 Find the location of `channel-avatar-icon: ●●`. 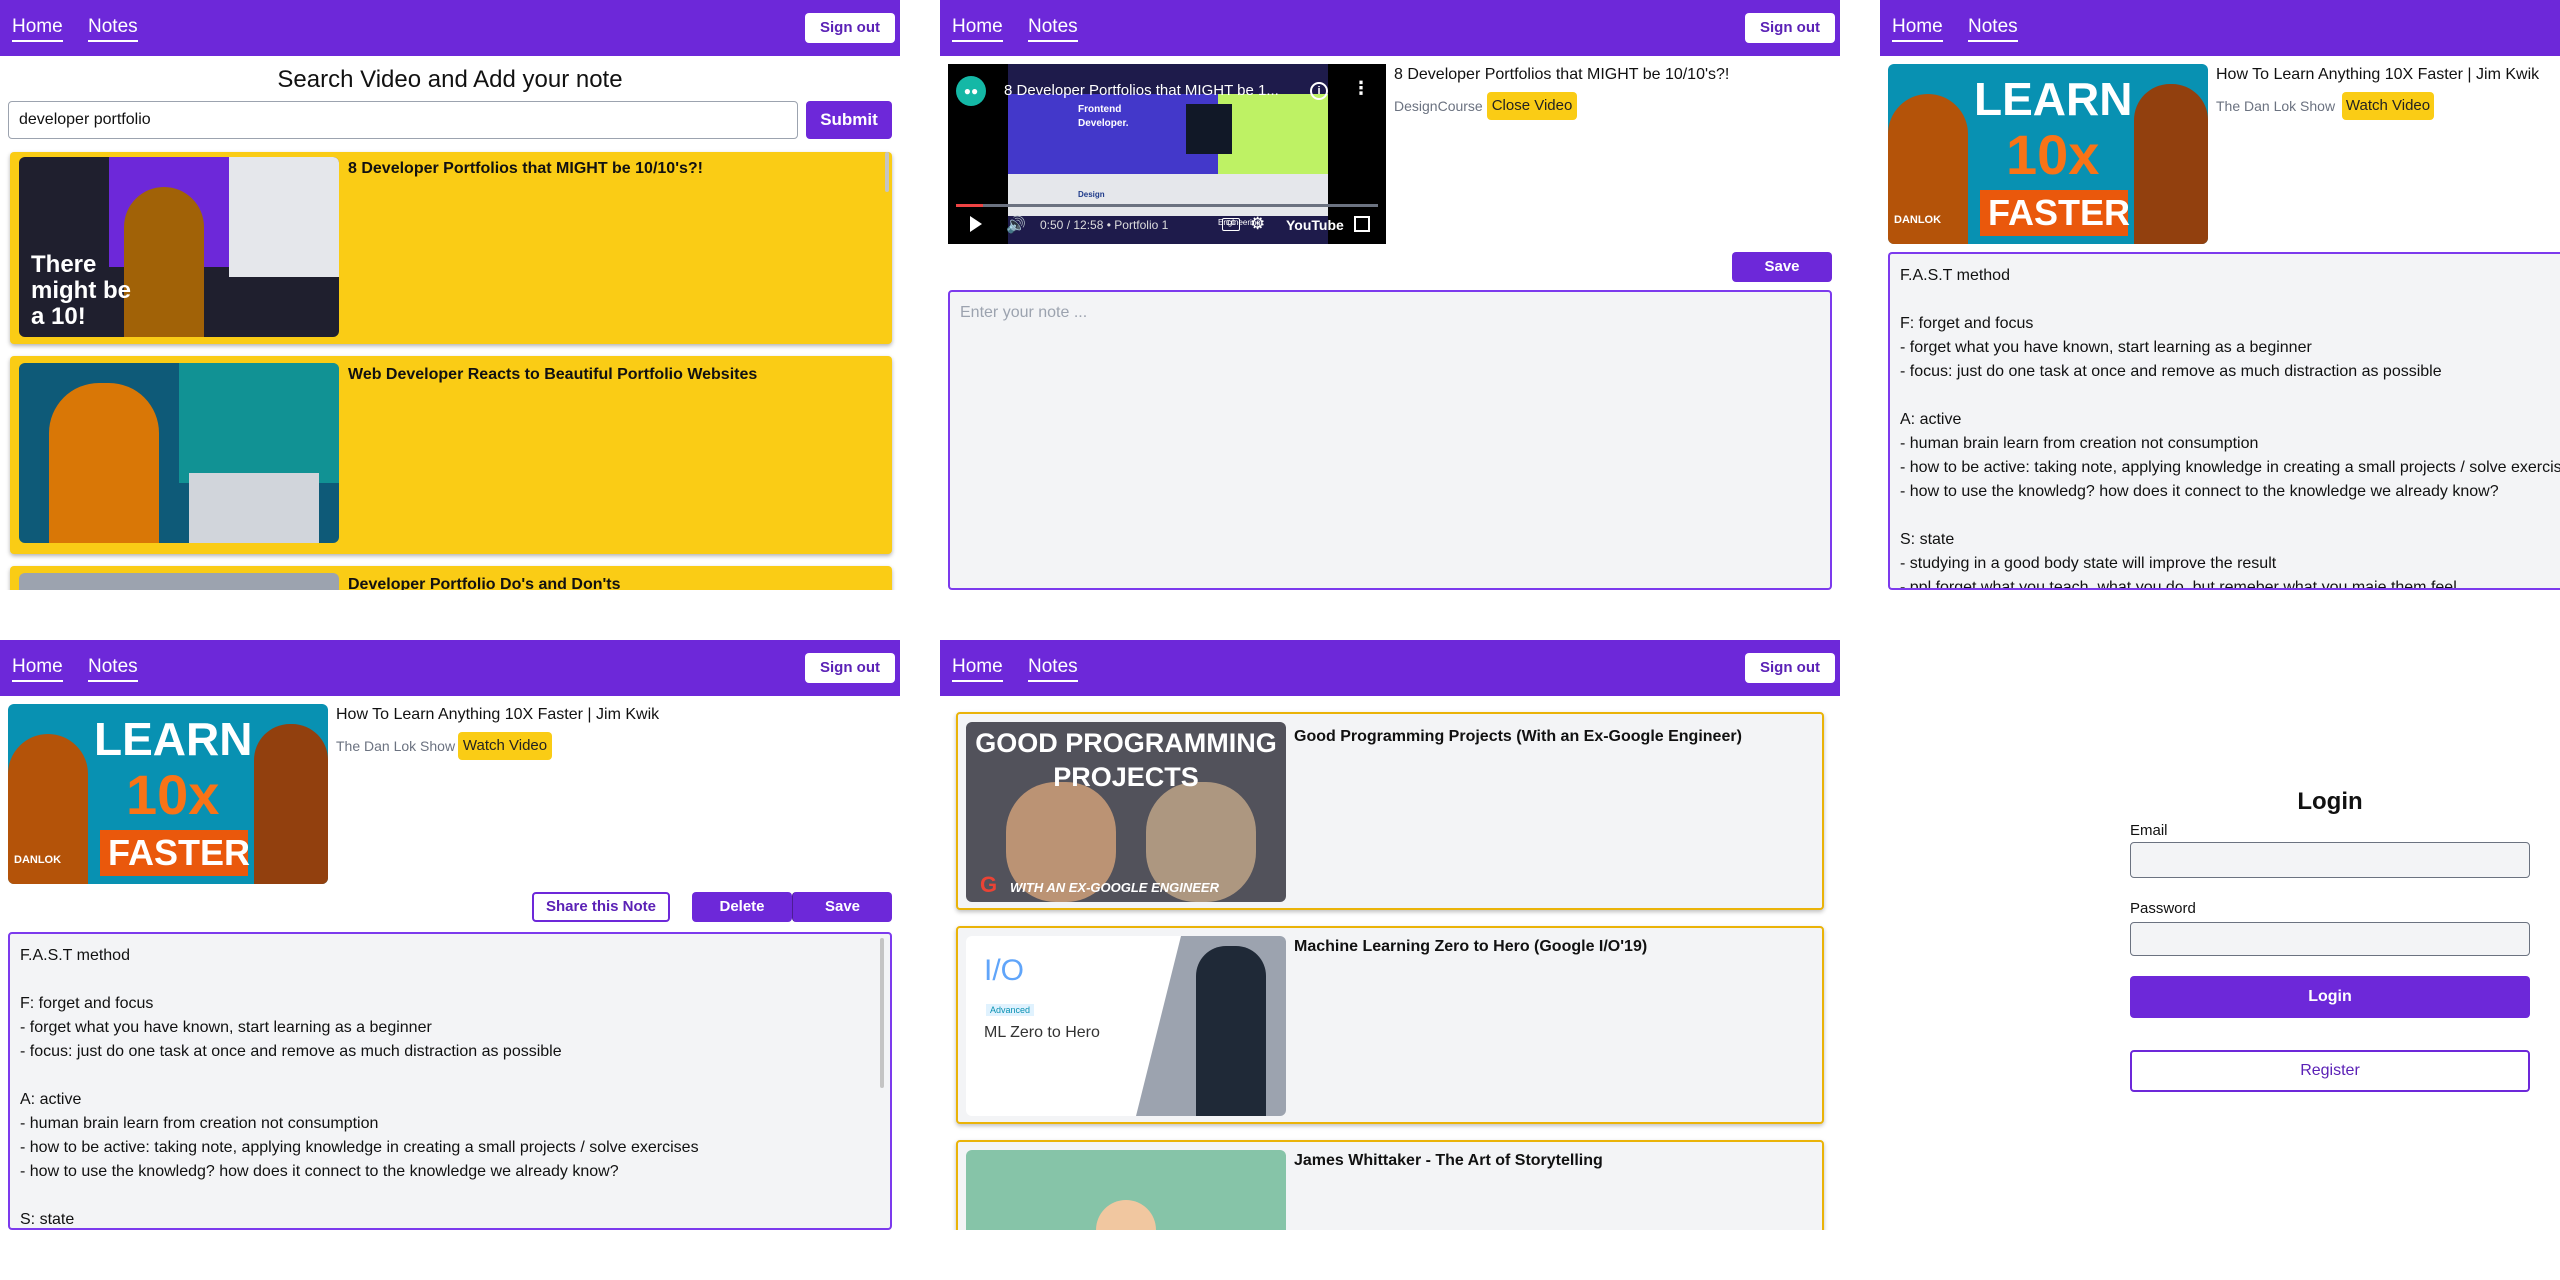

channel-avatar-icon: ●● is located at coordinates (971, 91).